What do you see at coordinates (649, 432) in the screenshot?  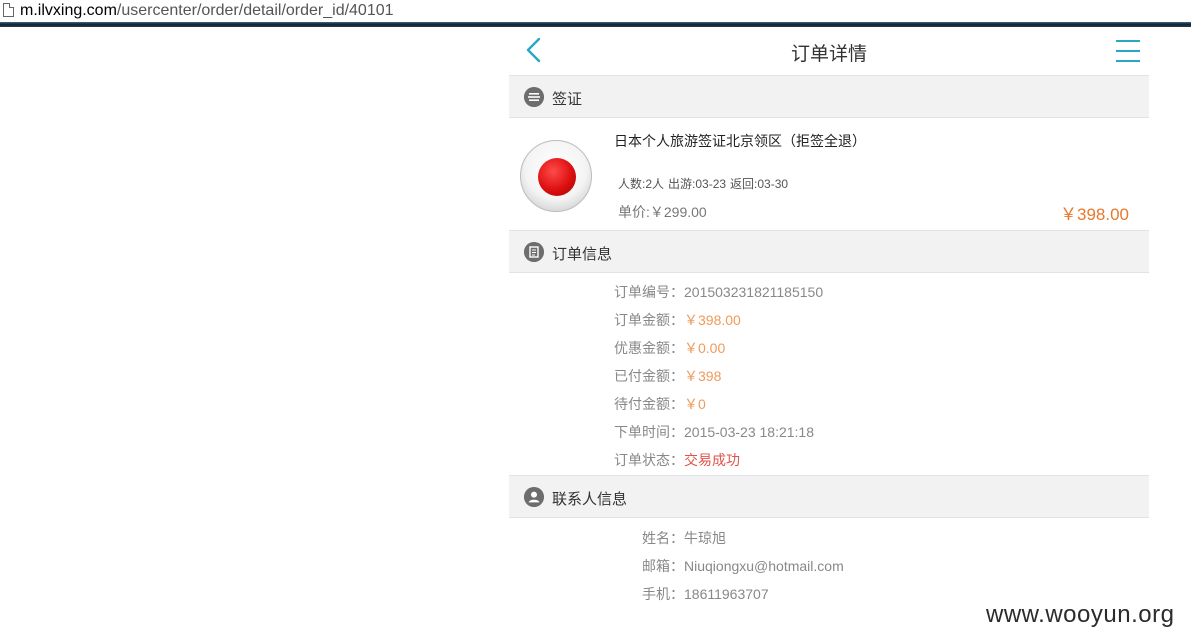 I see `order-time-label: 下单时间：` at bounding box center [649, 432].